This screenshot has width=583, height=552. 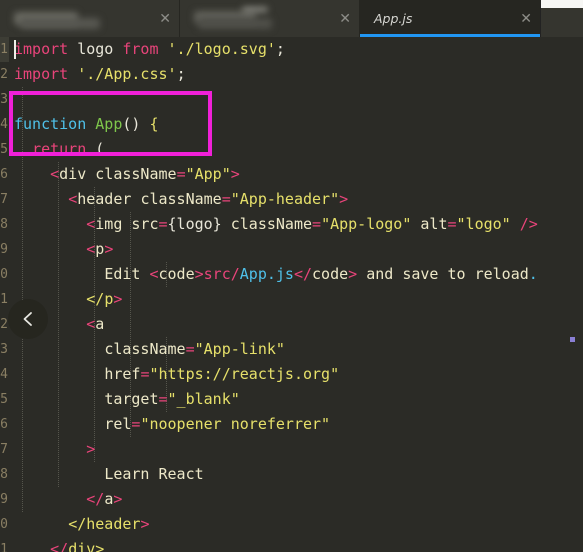 What do you see at coordinates (97, 74) in the screenshot?
I see `code-line: import './App.css';` at bounding box center [97, 74].